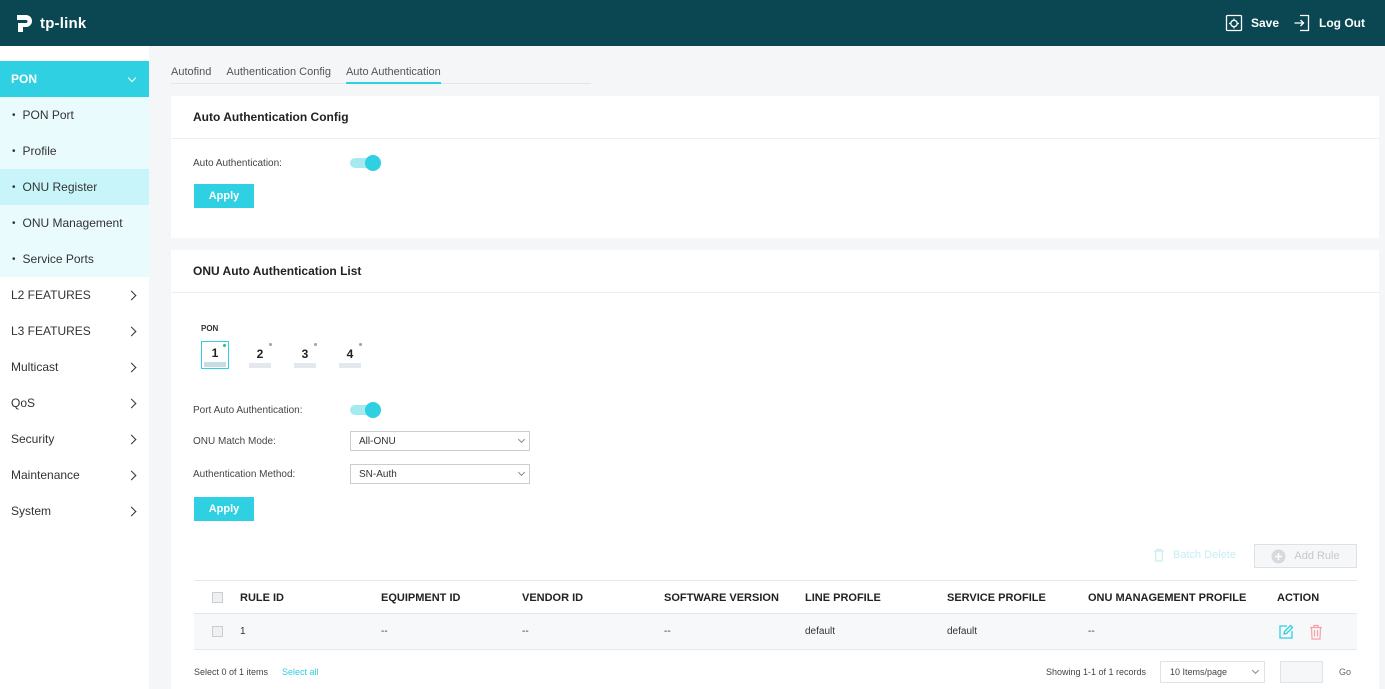  Describe the element at coordinates (260, 355) in the screenshot. I see `pon-port-2: 2` at that location.